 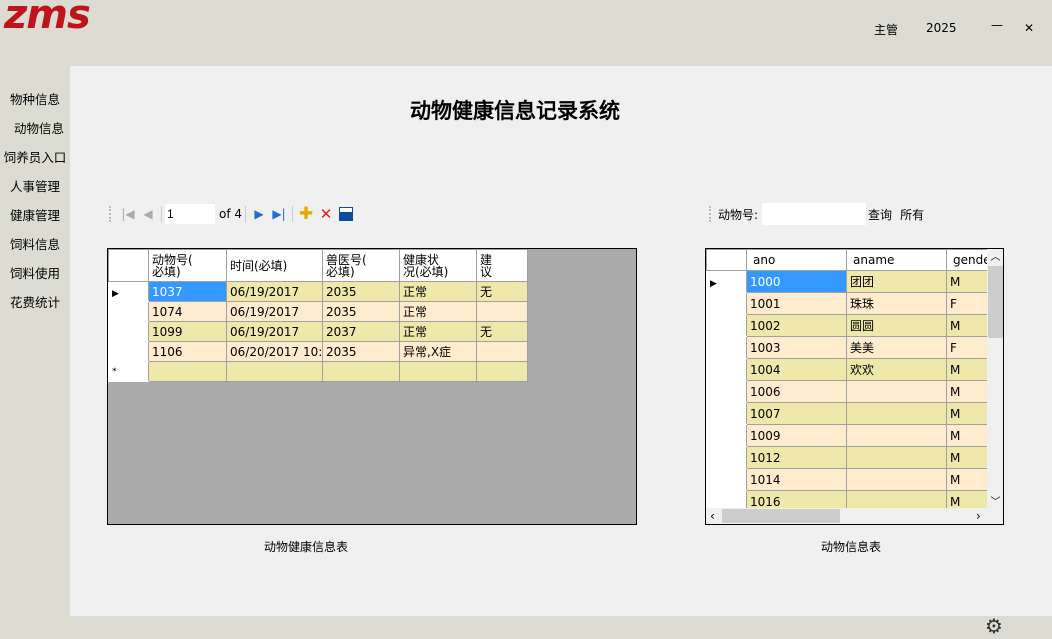 What do you see at coordinates (35, 185) in the screenshot?
I see `nav-item: 人事管理` at bounding box center [35, 185].